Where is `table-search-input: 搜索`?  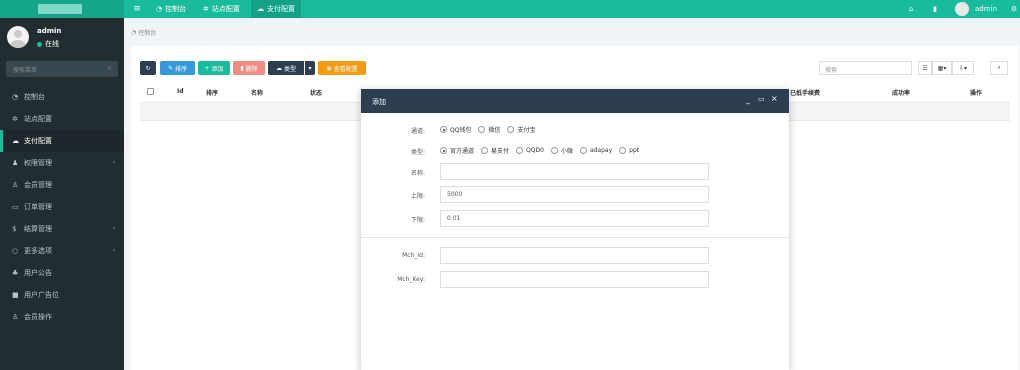 table-search-input: 搜索 is located at coordinates (865, 68).